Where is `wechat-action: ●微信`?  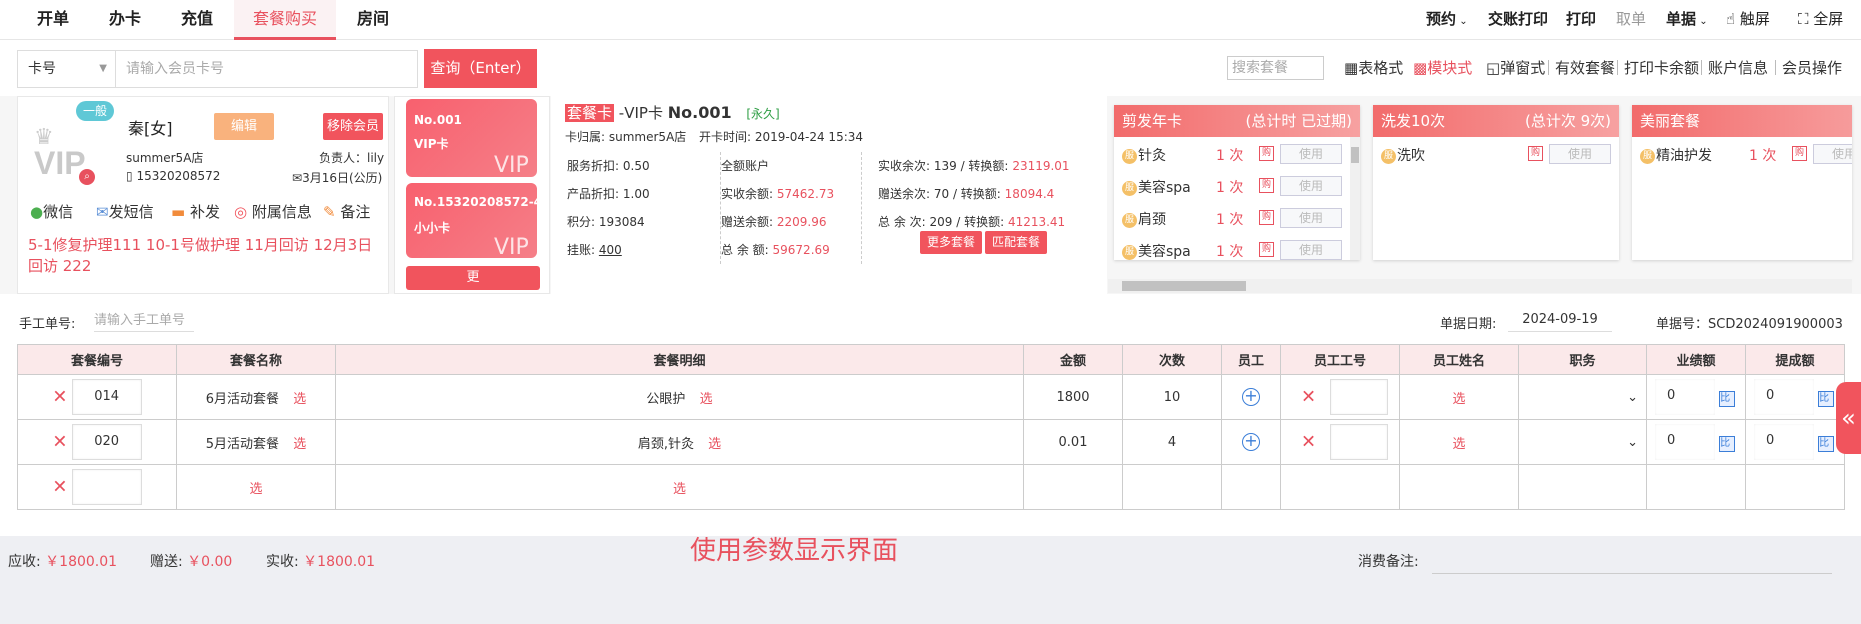 wechat-action: ●微信 is located at coordinates (51, 211).